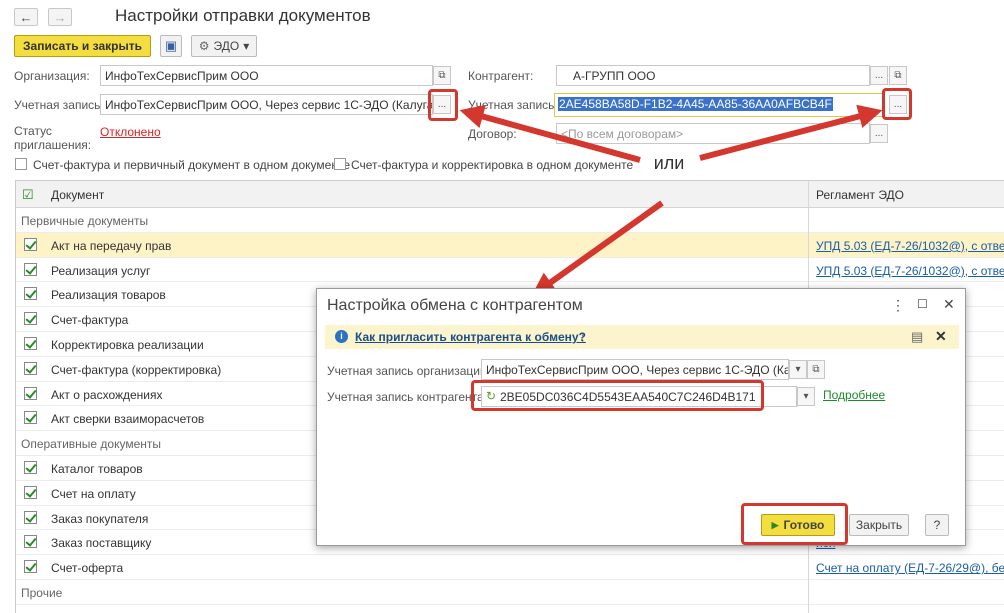 Image resolution: width=1004 pixels, height=613 pixels. Describe the element at coordinates (470, 337) in the screenshot. I see `invite-help-link: Как пригласить контрагента к обмену?` at that location.